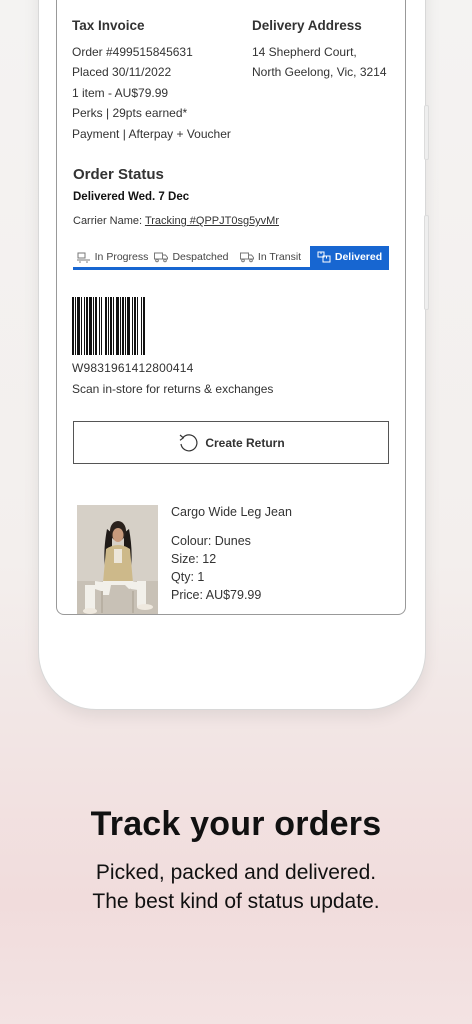 The height and width of the screenshot is (1024, 472). Describe the element at coordinates (109, 221) in the screenshot. I see `carrier-label: Carrier Name:` at that location.